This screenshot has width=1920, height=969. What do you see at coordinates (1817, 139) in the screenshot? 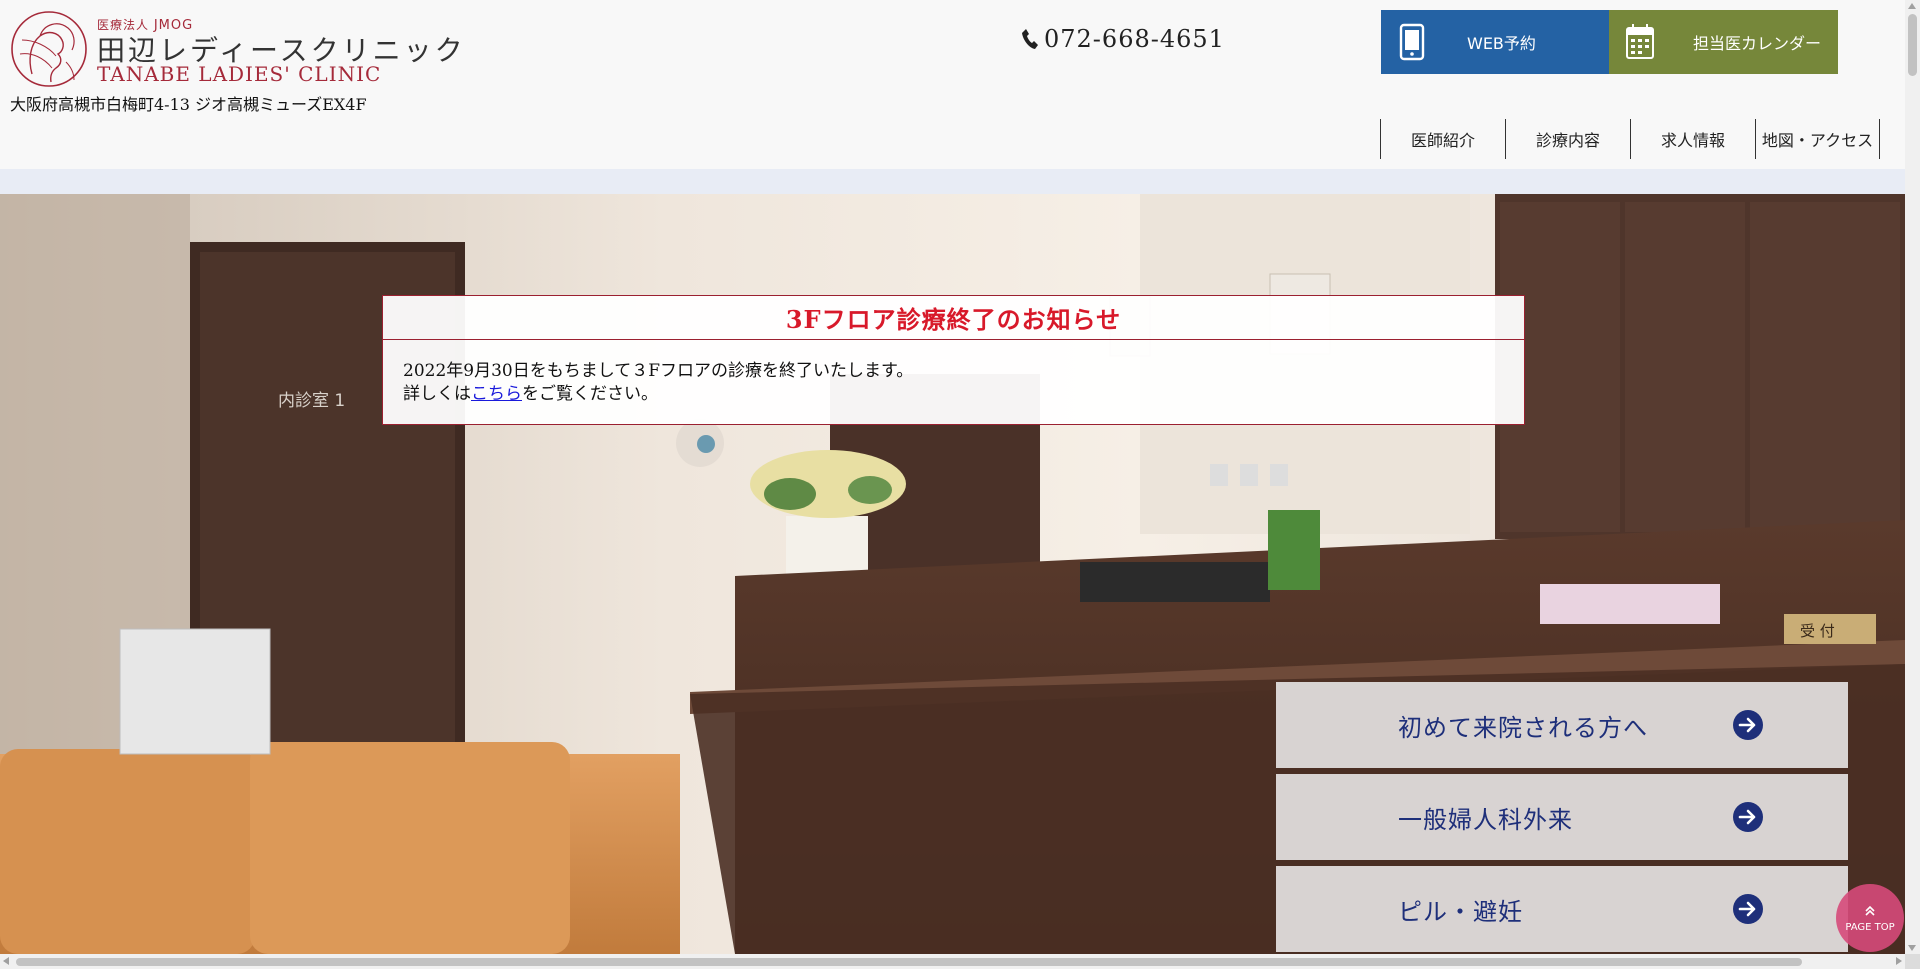
I see `nav-item-access: 地図・アクセス` at bounding box center [1817, 139].